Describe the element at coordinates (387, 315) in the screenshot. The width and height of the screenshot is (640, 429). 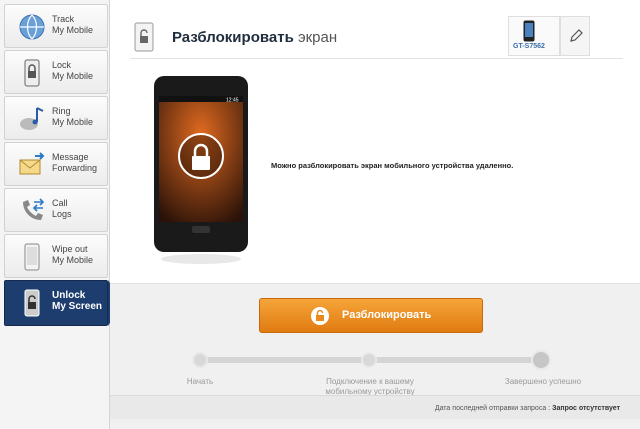
I see `unlock-button-label: Разблокировать` at that location.